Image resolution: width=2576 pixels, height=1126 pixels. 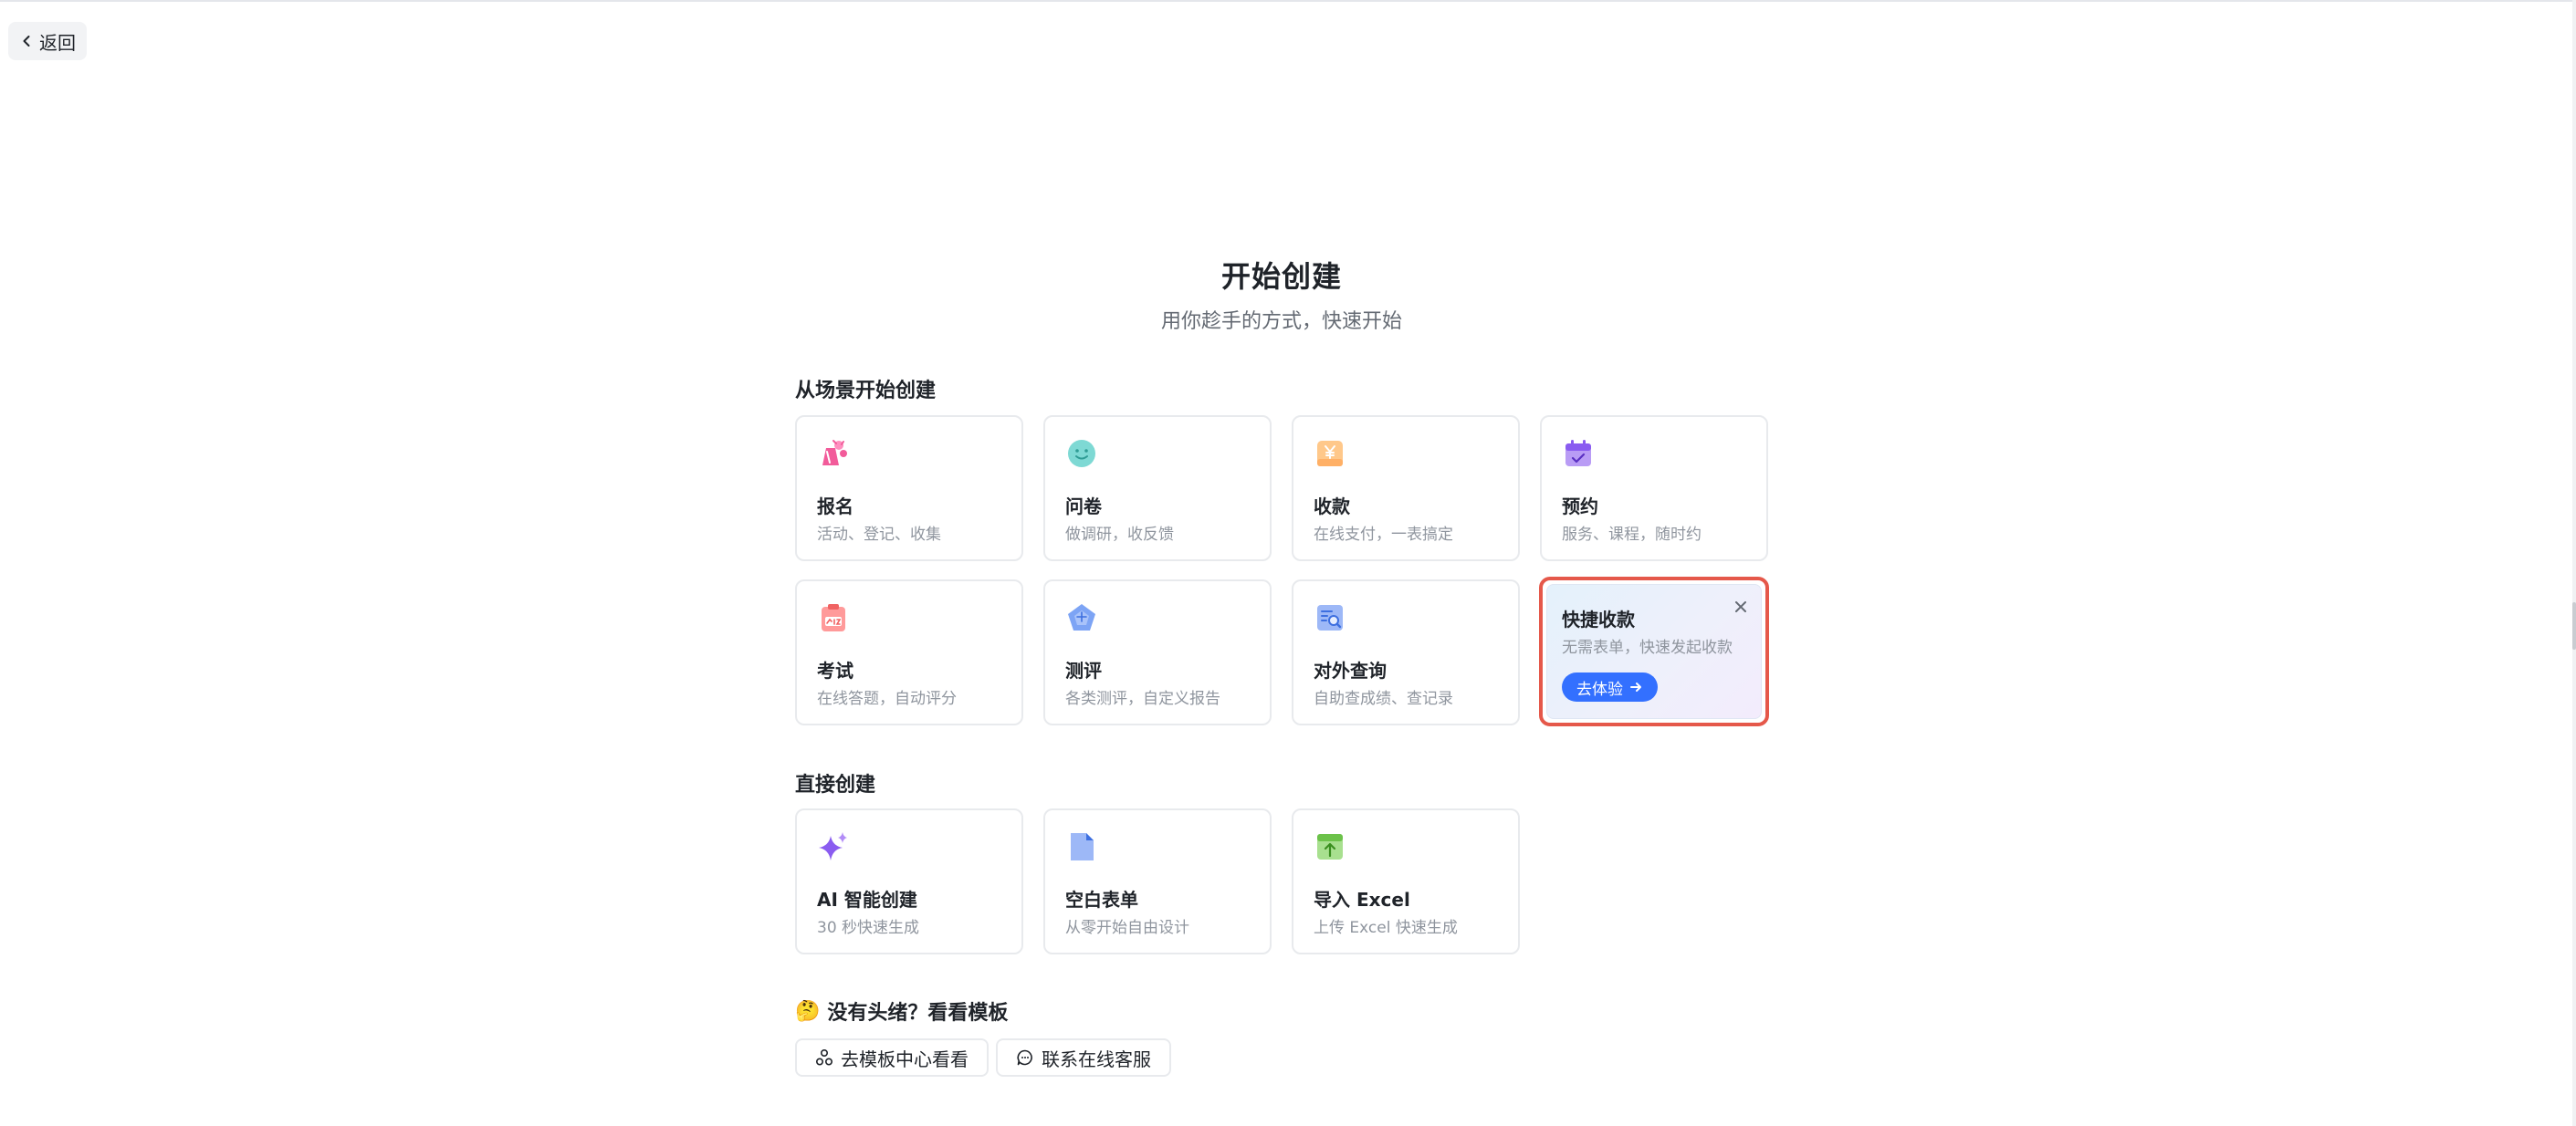 I want to click on promo-card: 快捷收款 无需表单，快速发起收款 去体验, so click(x=1654, y=651).